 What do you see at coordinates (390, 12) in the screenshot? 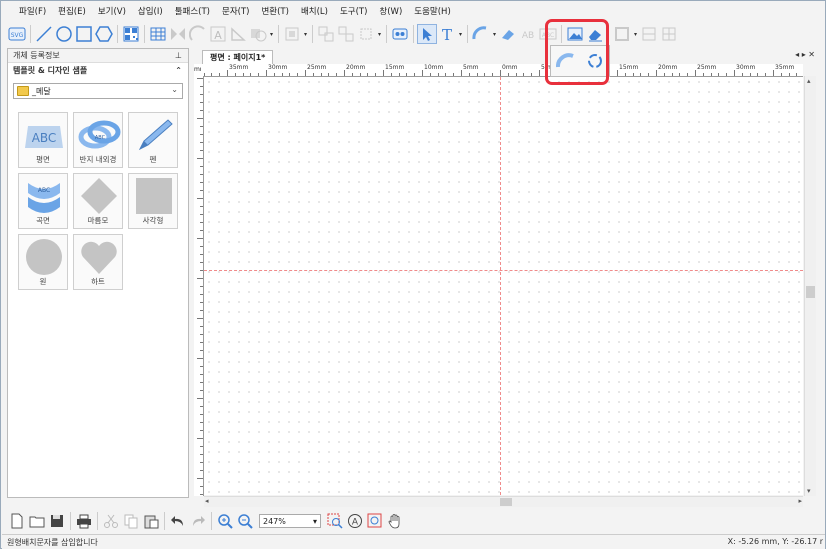
I see `menu-window: 창(W)` at bounding box center [390, 12].